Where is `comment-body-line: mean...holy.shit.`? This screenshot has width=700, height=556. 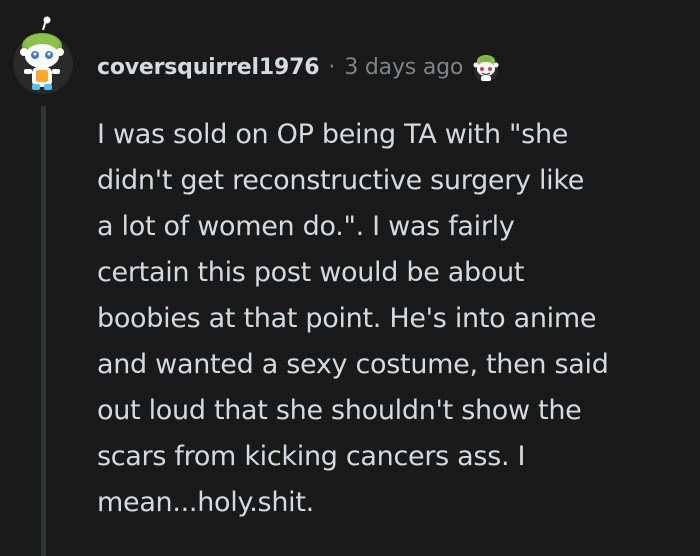 comment-body-line: mean...holy.shit. is located at coordinates (205, 502).